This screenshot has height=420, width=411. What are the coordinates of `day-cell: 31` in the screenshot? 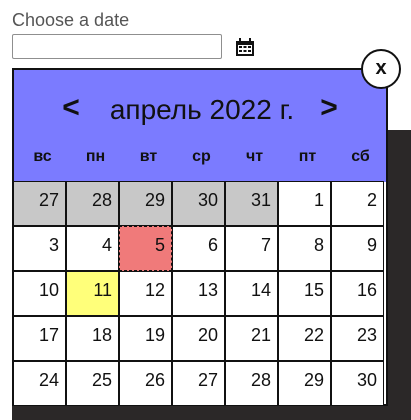 It's located at (251, 203).